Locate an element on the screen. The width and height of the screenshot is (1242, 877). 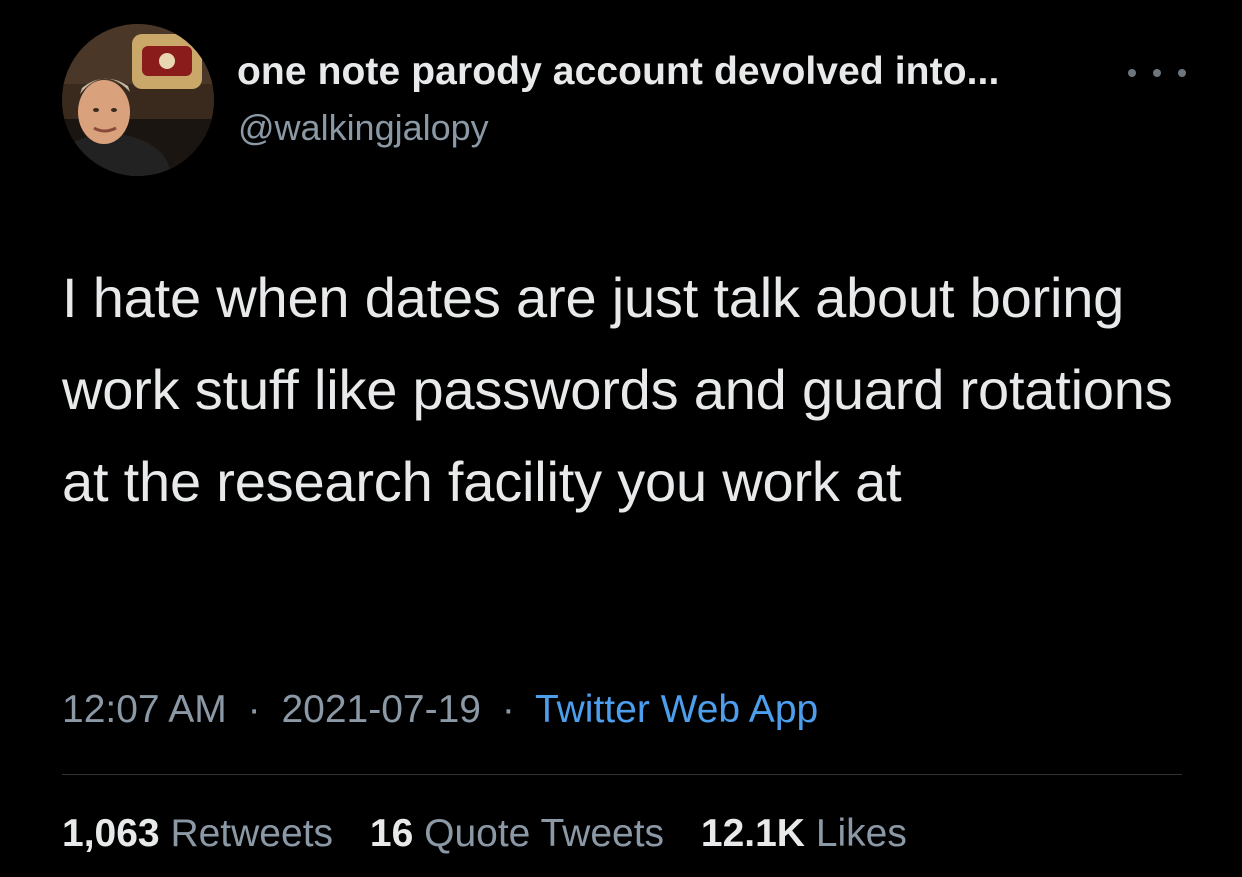
tweet-time: 12:07 AM is located at coordinates (144, 709).